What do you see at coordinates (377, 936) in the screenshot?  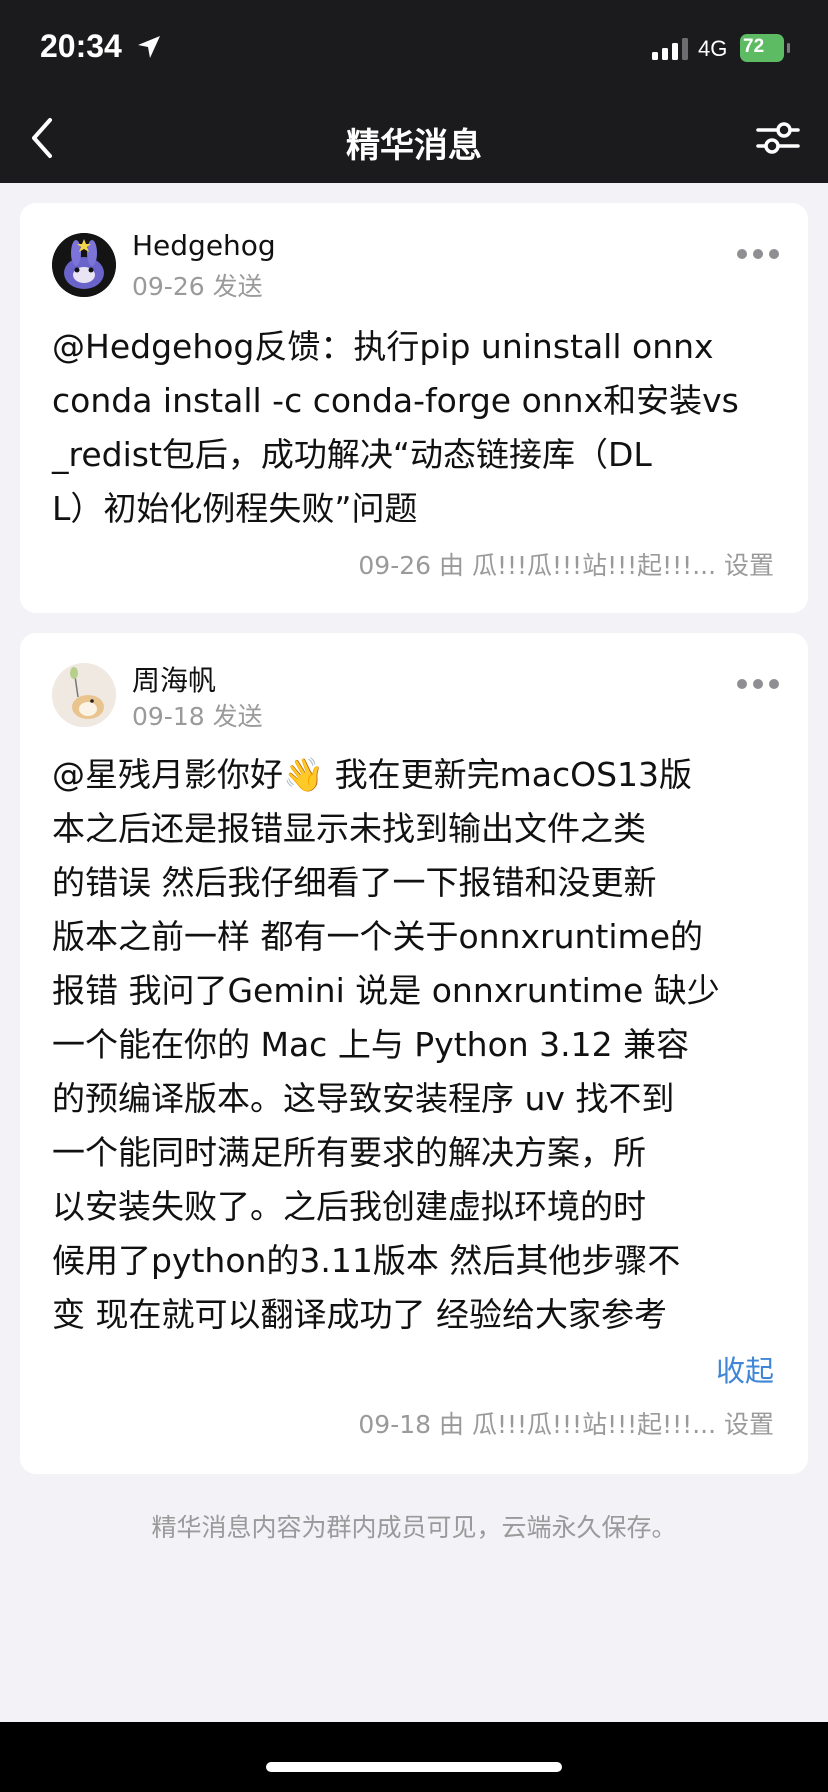 I see `message-line: 版本之前一样 都有一个关于onnxruntime的` at bounding box center [377, 936].